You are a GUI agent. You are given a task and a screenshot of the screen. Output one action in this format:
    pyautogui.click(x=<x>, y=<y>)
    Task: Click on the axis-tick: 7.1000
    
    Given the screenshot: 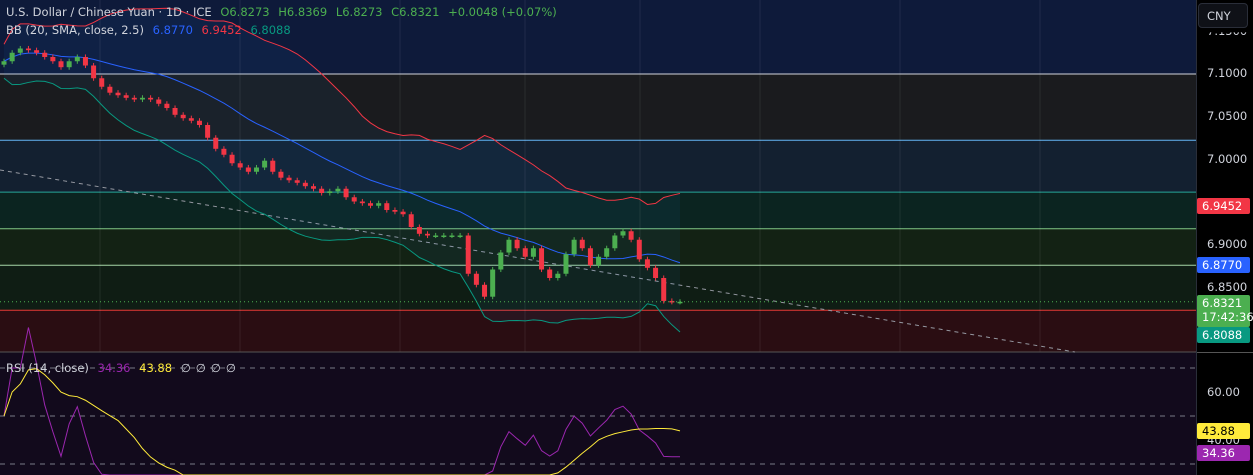 What is the action you would take?
    pyautogui.click(x=1227, y=73)
    